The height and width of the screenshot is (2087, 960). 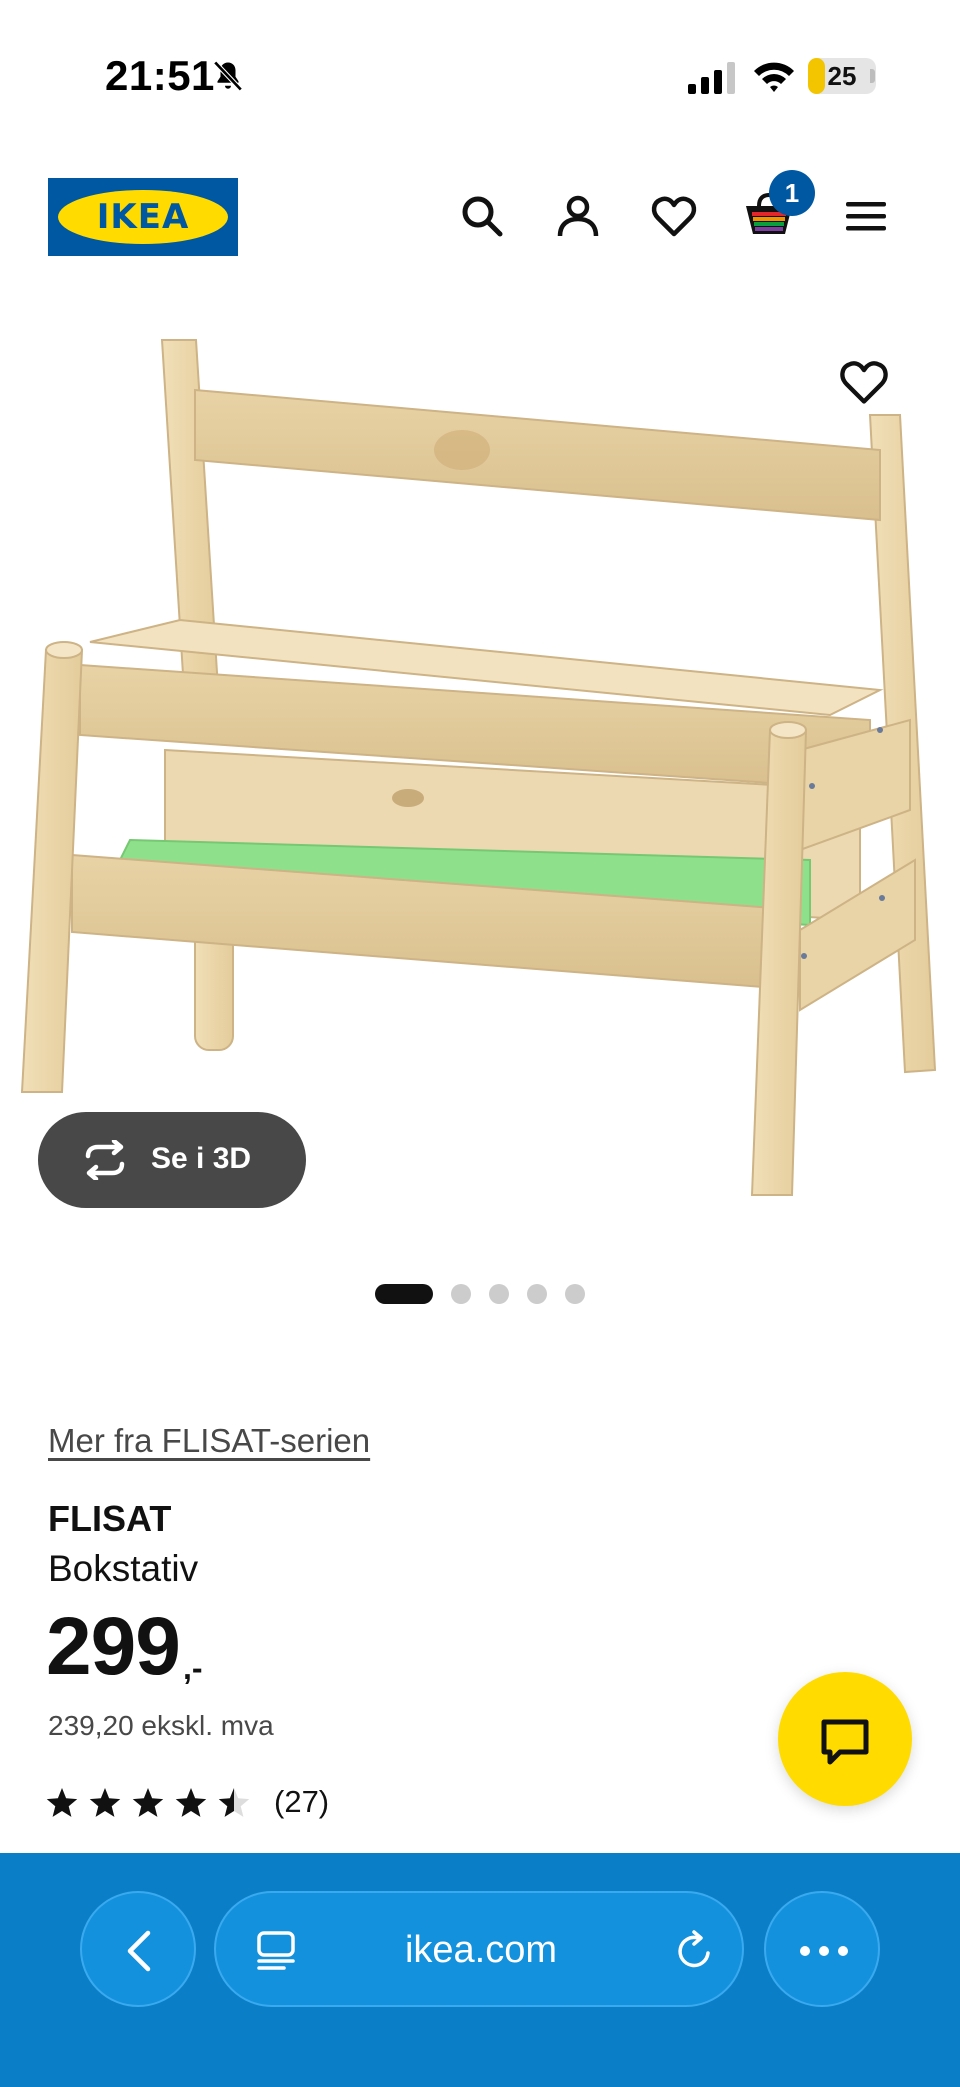 I want to click on battery-tip, so click(x=872, y=76).